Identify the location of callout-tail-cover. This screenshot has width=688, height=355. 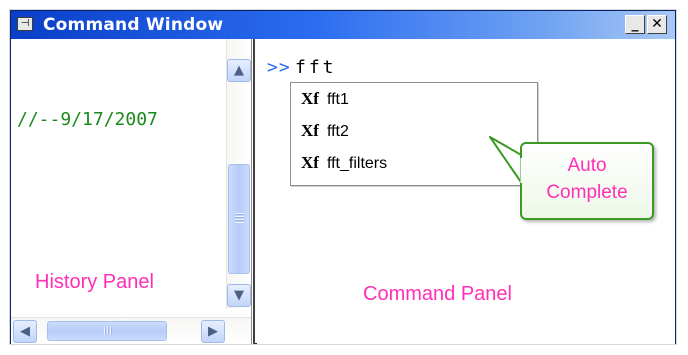
(522, 170).